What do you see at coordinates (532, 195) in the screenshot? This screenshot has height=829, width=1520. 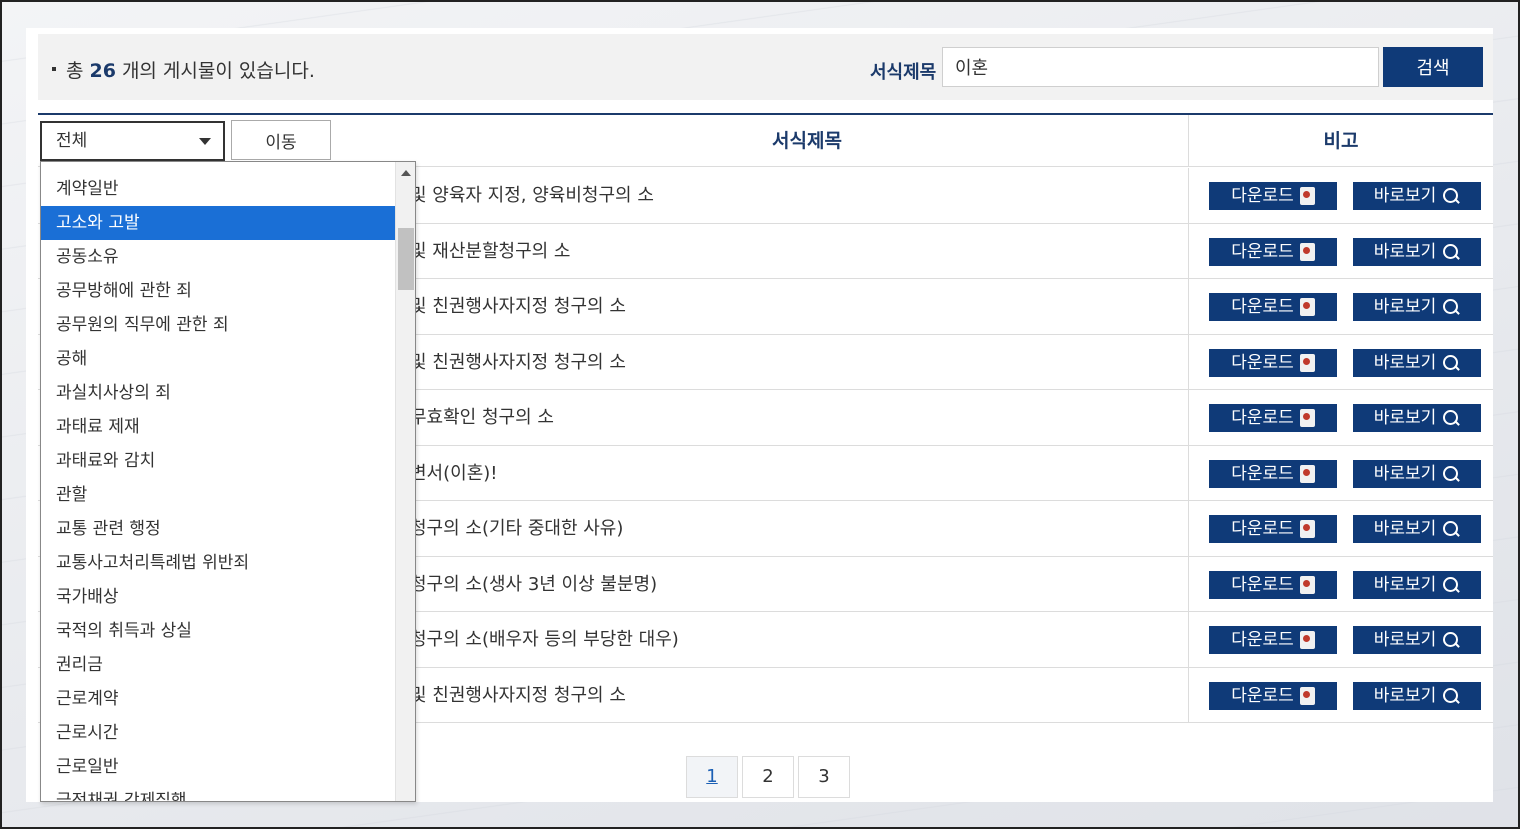 I see `row-title: 및 양육자 지정, 양육비청구의 소` at bounding box center [532, 195].